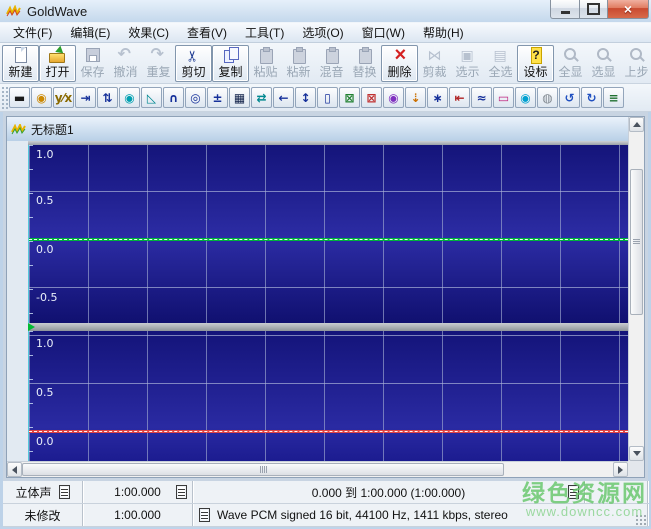  Describe the element at coordinates (371, 97) in the screenshot. I see `reduce-vocals-icon: ⊠` at that location.